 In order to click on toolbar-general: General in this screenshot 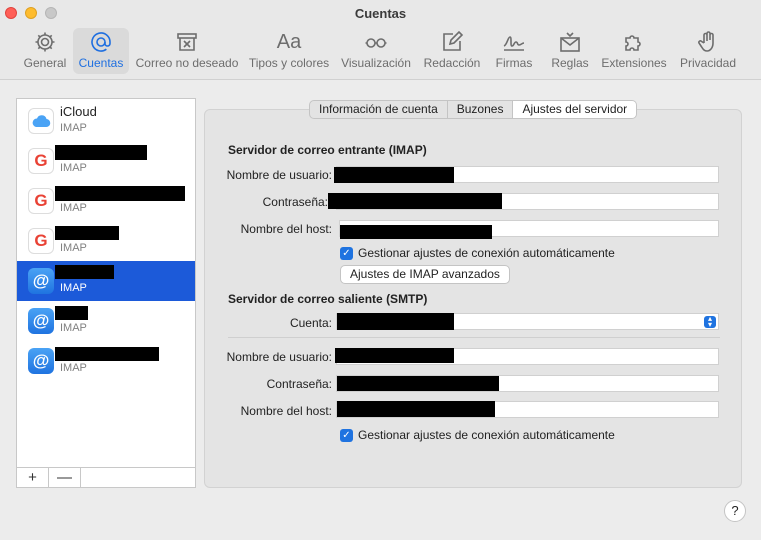, I will do `click(45, 51)`.